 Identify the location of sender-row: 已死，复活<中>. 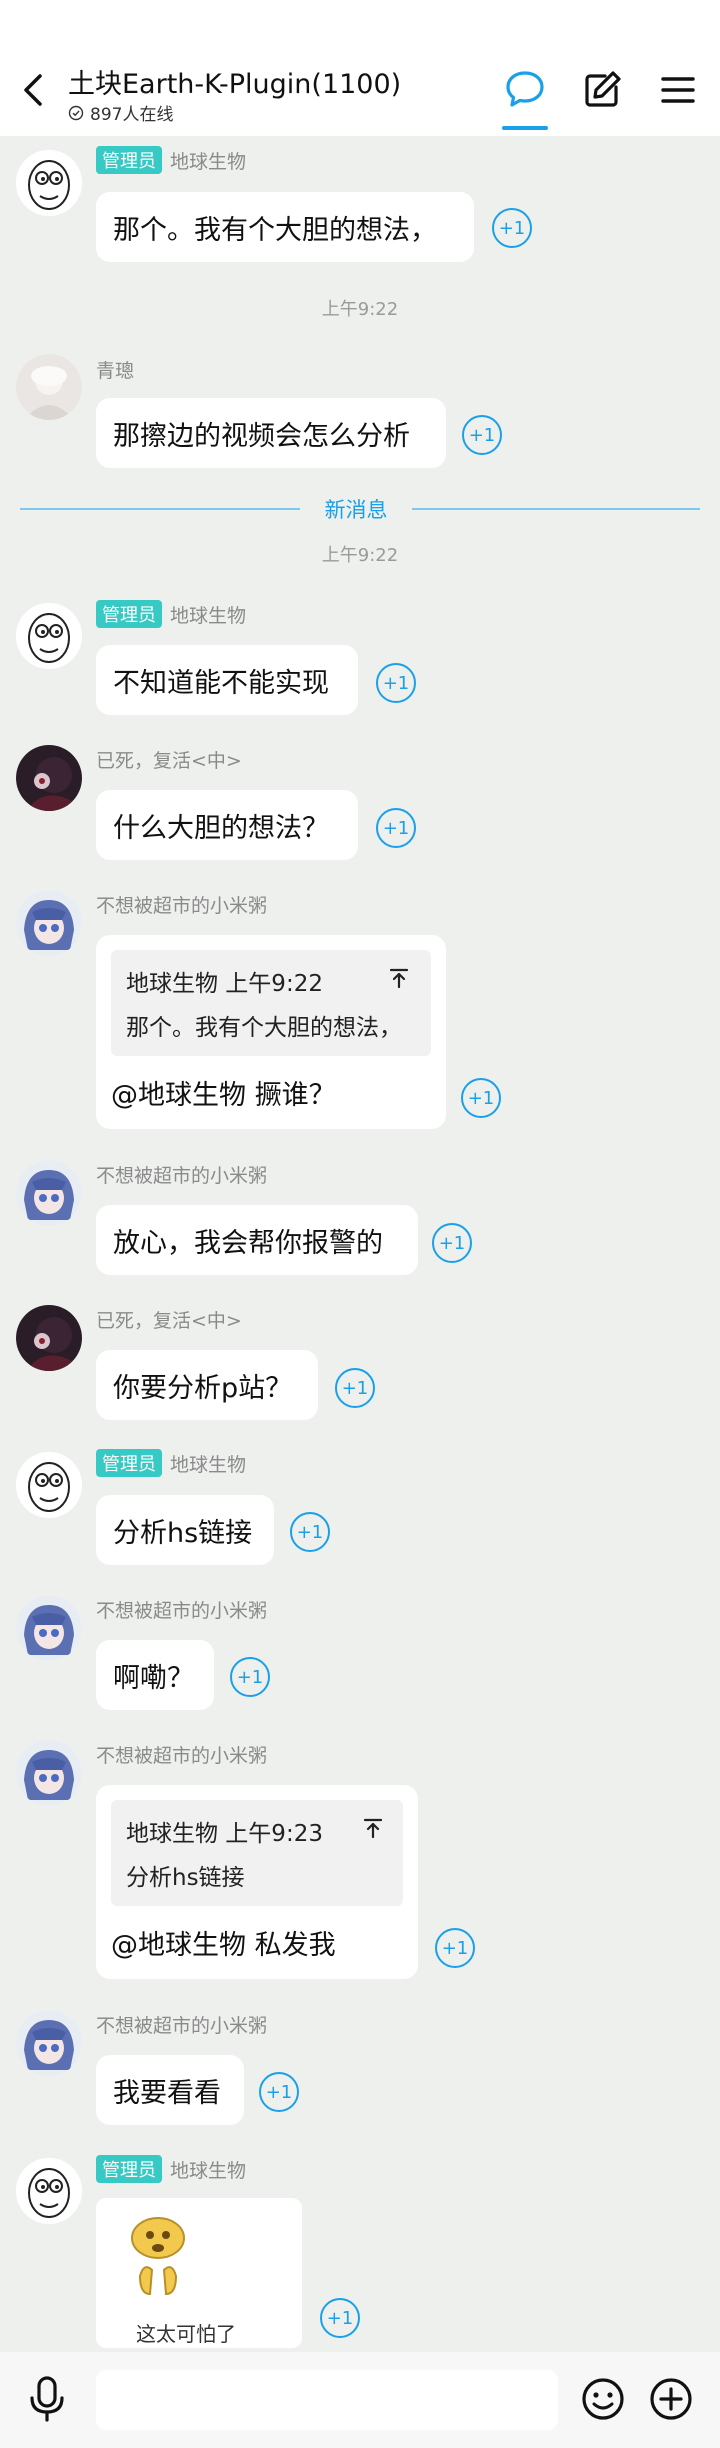
(169, 759).